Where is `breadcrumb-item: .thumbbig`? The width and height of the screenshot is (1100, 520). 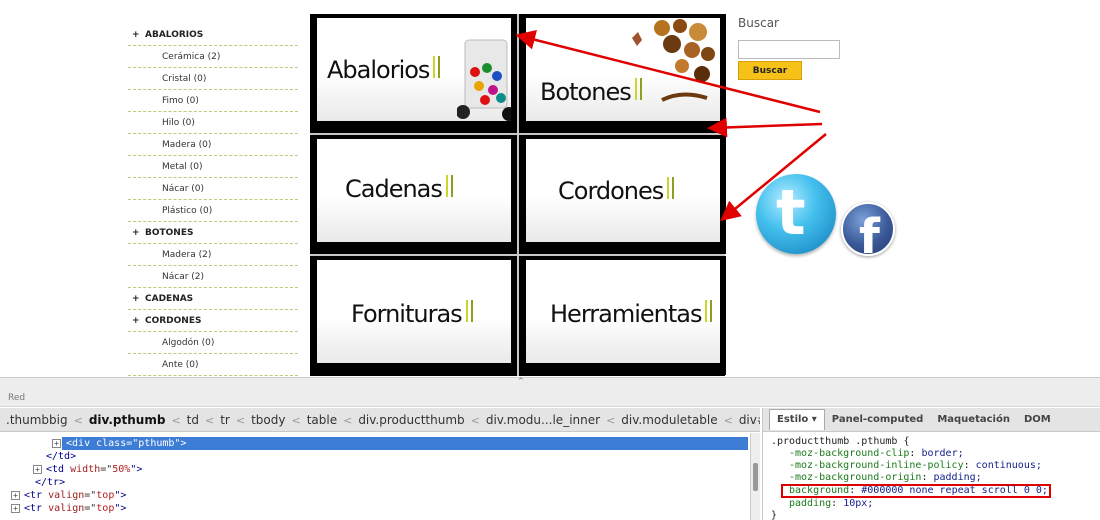 breadcrumb-item: .thumbbig is located at coordinates (37, 420).